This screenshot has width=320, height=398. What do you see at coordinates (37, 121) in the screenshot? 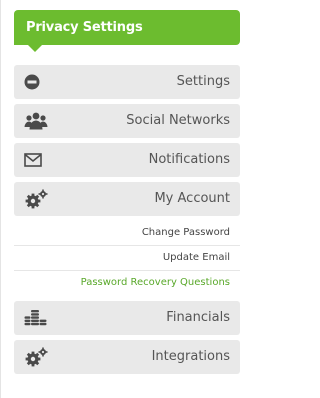
I see `users-icon` at bounding box center [37, 121].